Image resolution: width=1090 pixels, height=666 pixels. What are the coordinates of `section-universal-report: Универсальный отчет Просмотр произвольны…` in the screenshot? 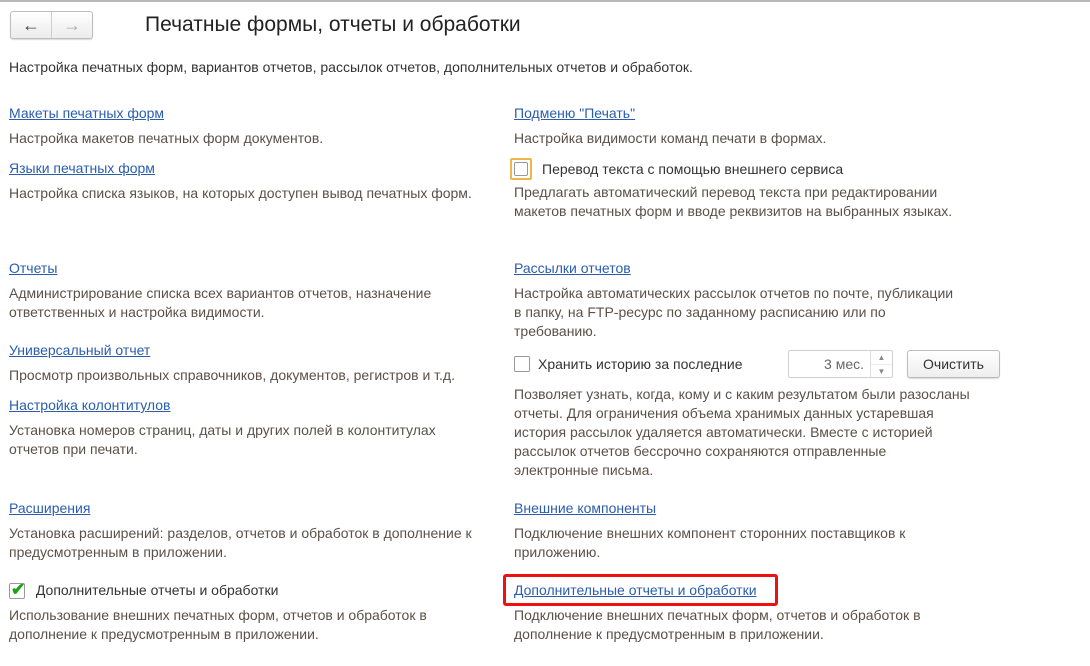 It's located at (254, 363).